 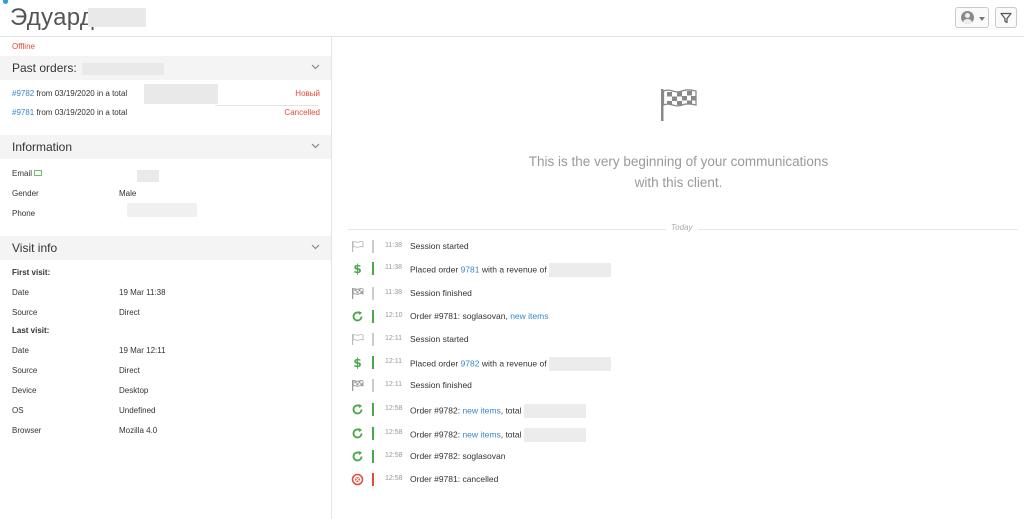 I want to click on info-key: Date, so click(x=20, y=350).